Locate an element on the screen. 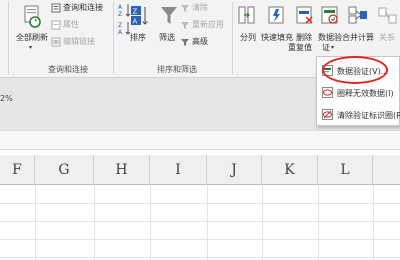  text-to-columns-button: 分列 is located at coordinates (247, 25).